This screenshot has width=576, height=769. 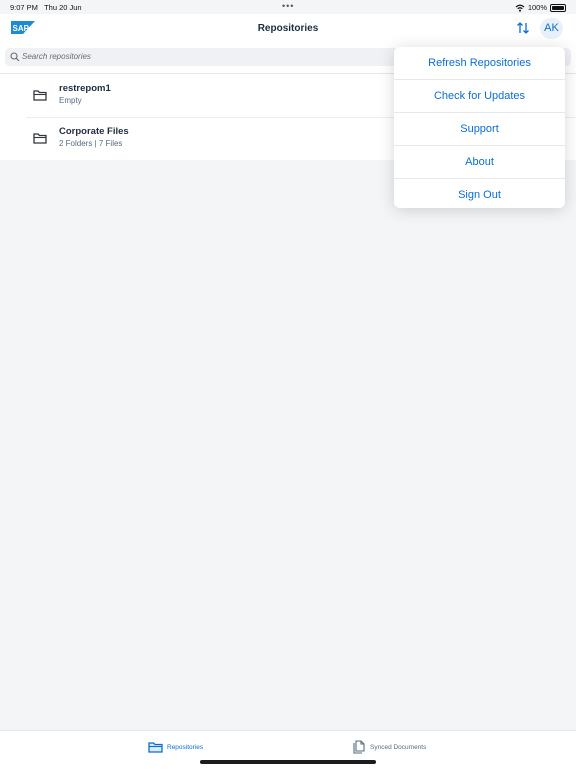 I want to click on tab-synced-documents: Synced Documents, so click(x=388, y=747).